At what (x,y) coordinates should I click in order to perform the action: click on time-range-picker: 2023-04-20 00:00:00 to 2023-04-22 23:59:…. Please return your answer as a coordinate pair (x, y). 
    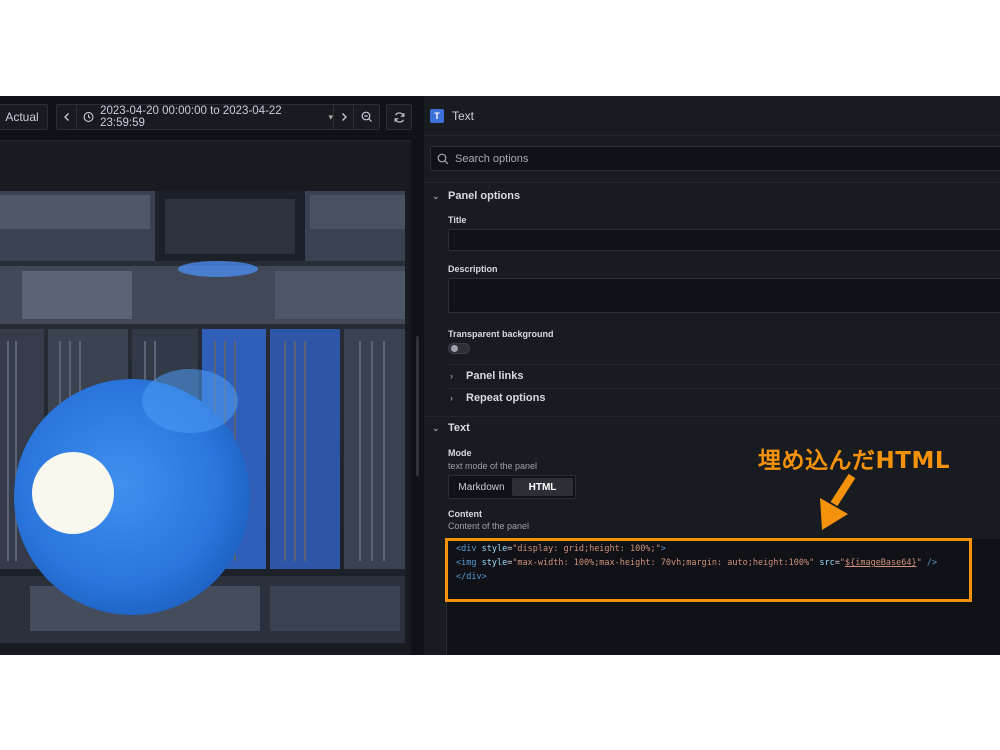
    Looking at the image, I should click on (205, 117).